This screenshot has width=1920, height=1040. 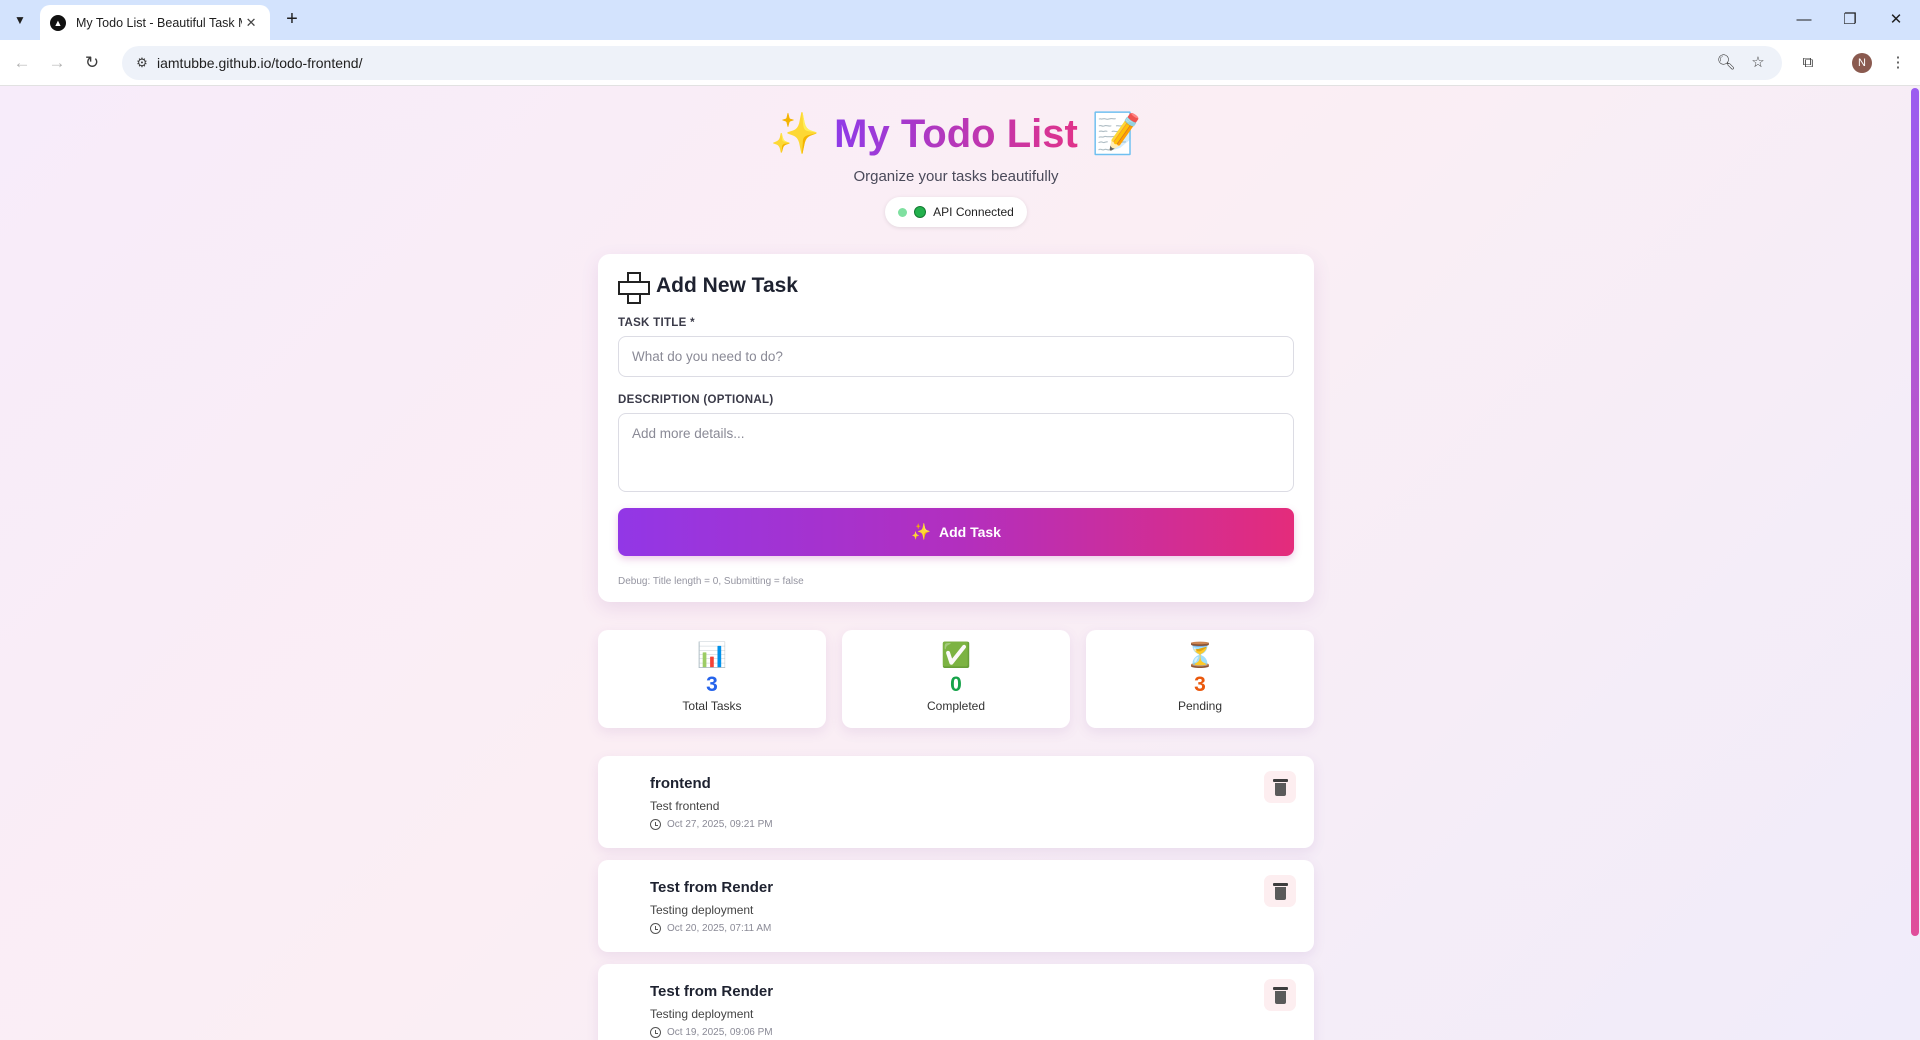 What do you see at coordinates (920, 212) in the screenshot?
I see `green-circle-icon` at bounding box center [920, 212].